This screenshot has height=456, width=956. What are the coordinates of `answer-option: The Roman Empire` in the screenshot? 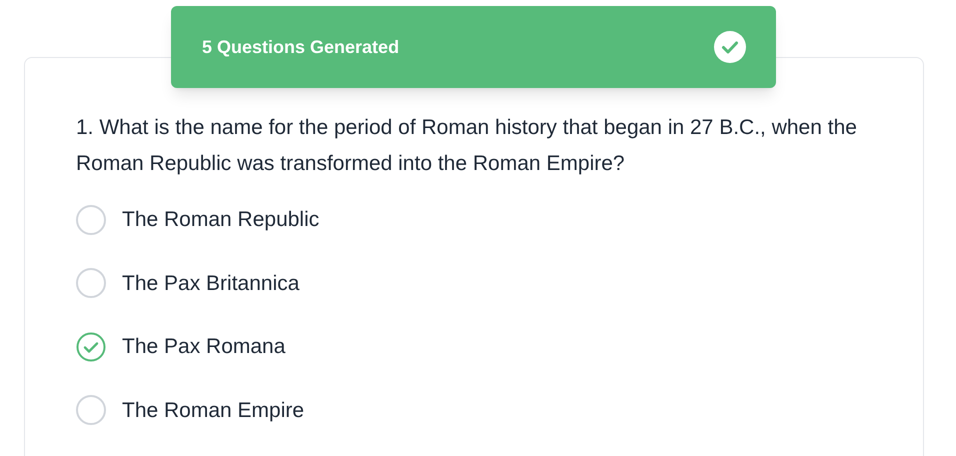 It's located at (479, 410).